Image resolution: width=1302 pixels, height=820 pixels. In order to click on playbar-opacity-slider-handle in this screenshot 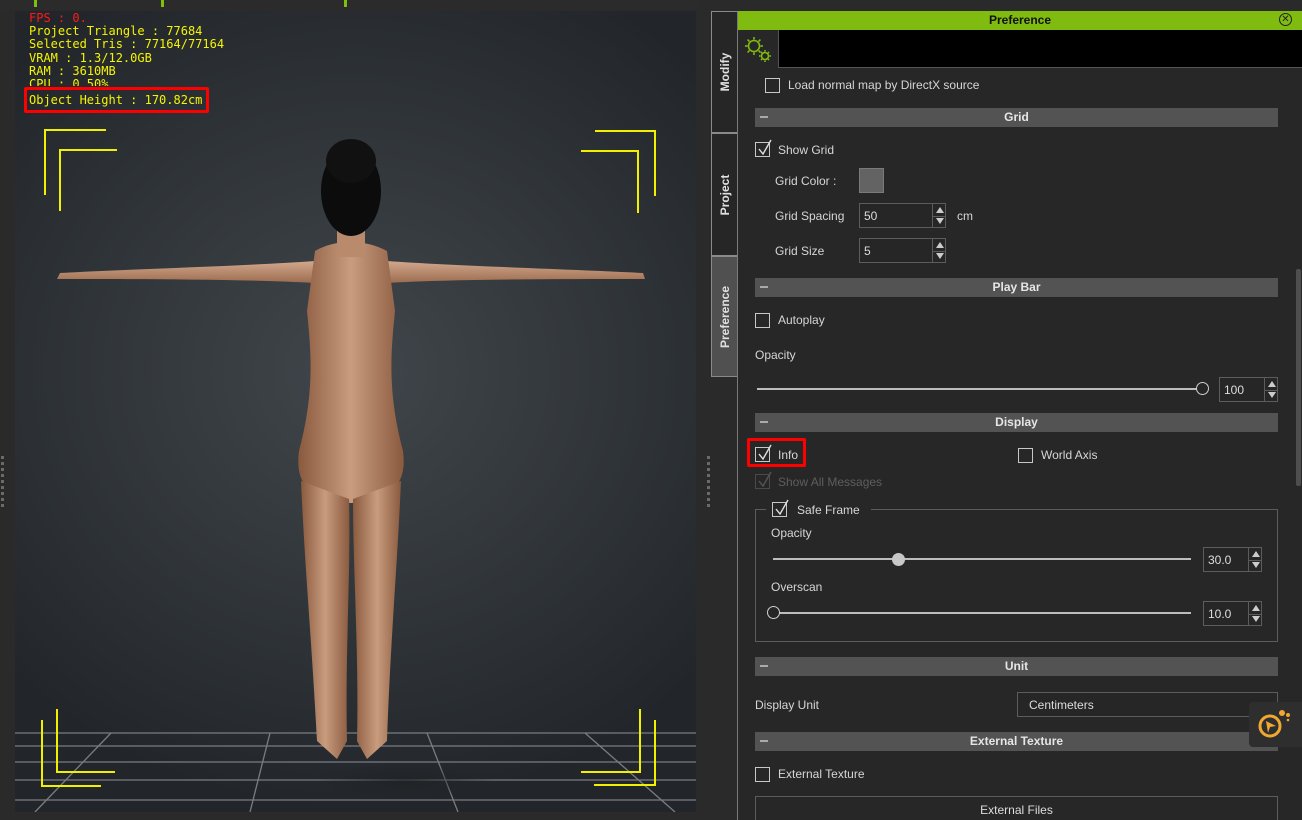, I will do `click(1202, 388)`.